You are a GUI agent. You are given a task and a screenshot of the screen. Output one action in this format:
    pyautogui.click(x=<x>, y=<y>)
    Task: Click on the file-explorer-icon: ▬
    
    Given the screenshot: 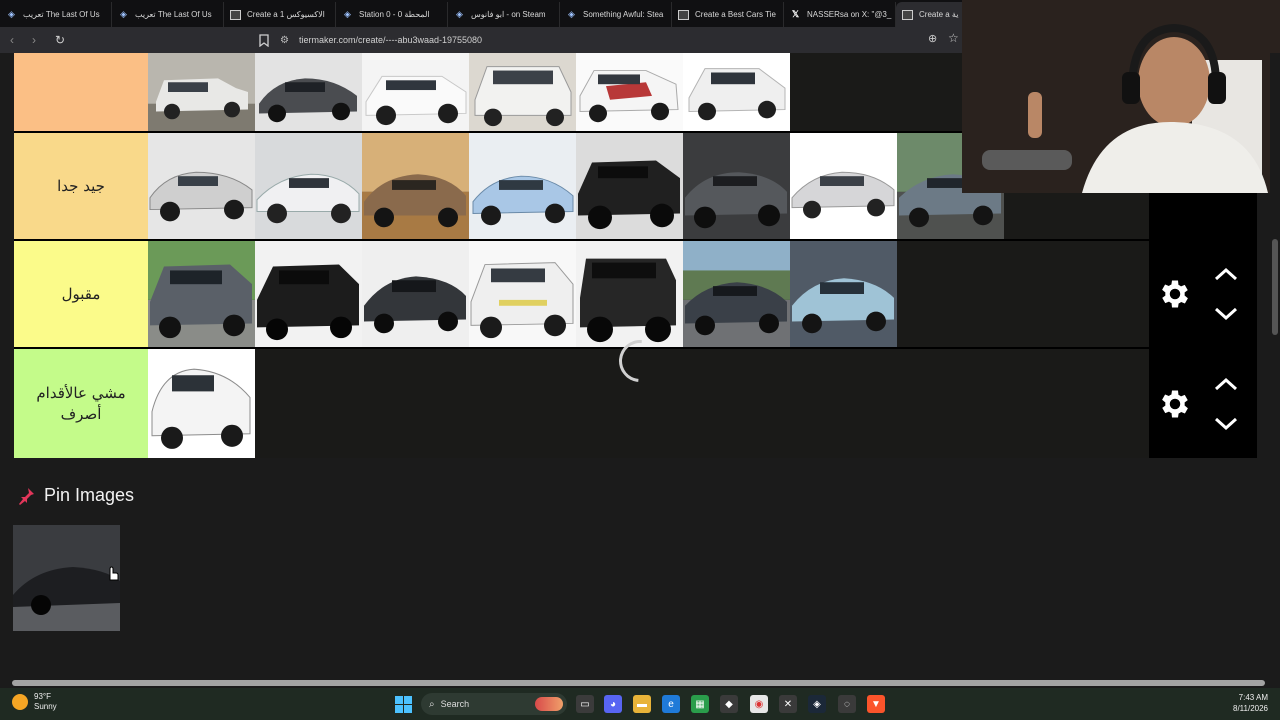 What is the action you would take?
    pyautogui.click(x=642, y=704)
    